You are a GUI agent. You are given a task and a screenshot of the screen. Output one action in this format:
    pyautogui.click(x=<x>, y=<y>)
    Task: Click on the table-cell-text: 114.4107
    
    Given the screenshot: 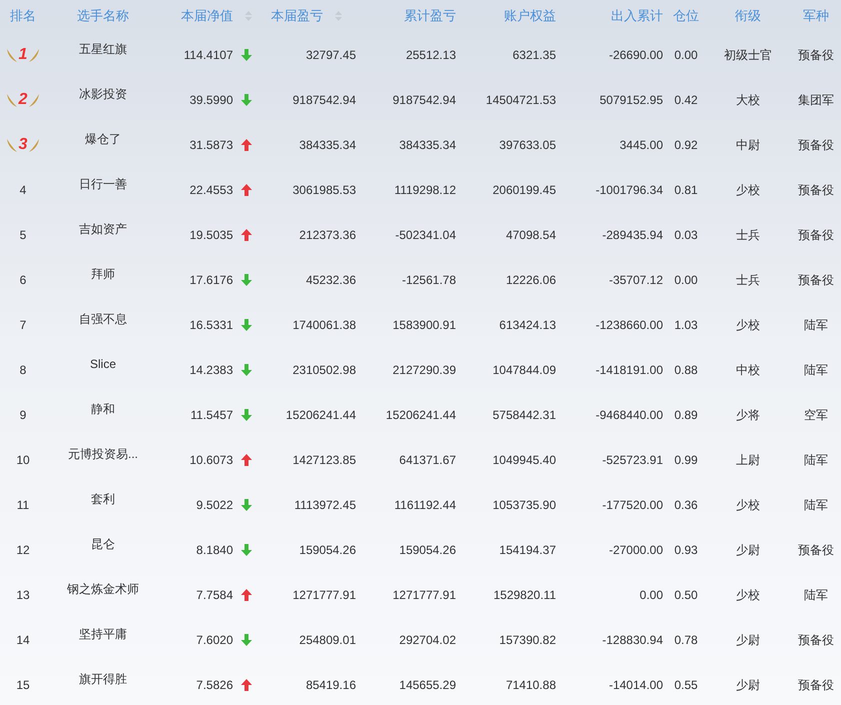 What is the action you would take?
    pyautogui.click(x=208, y=55)
    